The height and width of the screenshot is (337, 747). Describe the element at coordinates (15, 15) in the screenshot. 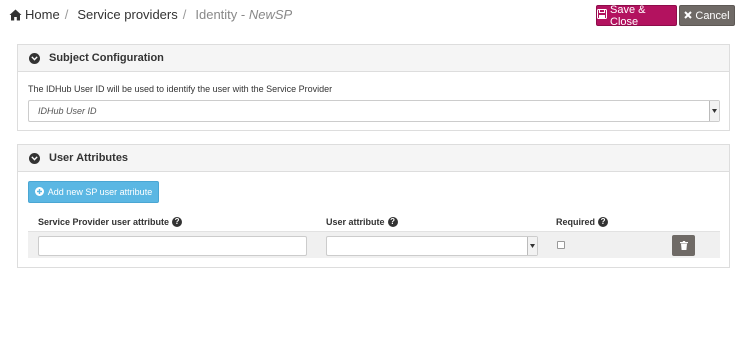

I see `home-icon` at that location.